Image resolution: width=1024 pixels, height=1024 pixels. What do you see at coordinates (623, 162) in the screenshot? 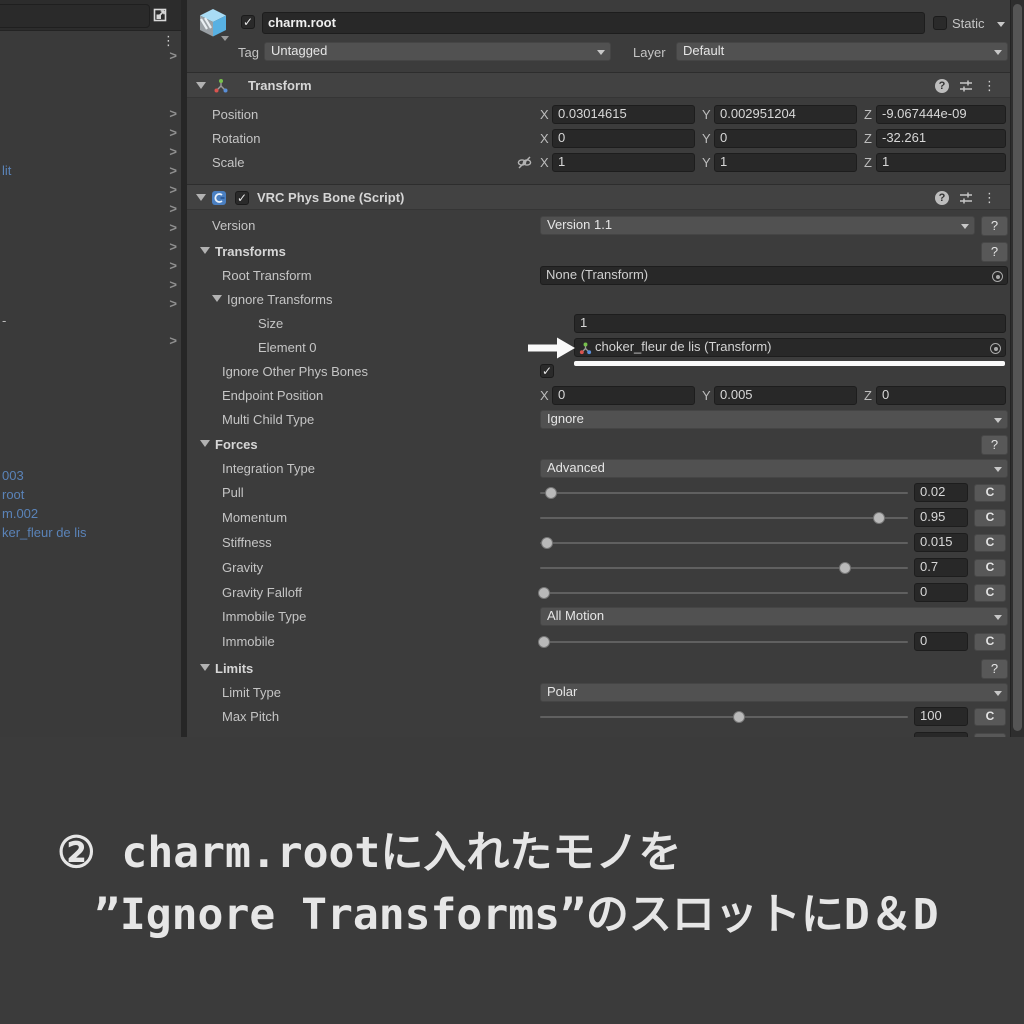
I see `scale-x-field: 1` at bounding box center [623, 162].